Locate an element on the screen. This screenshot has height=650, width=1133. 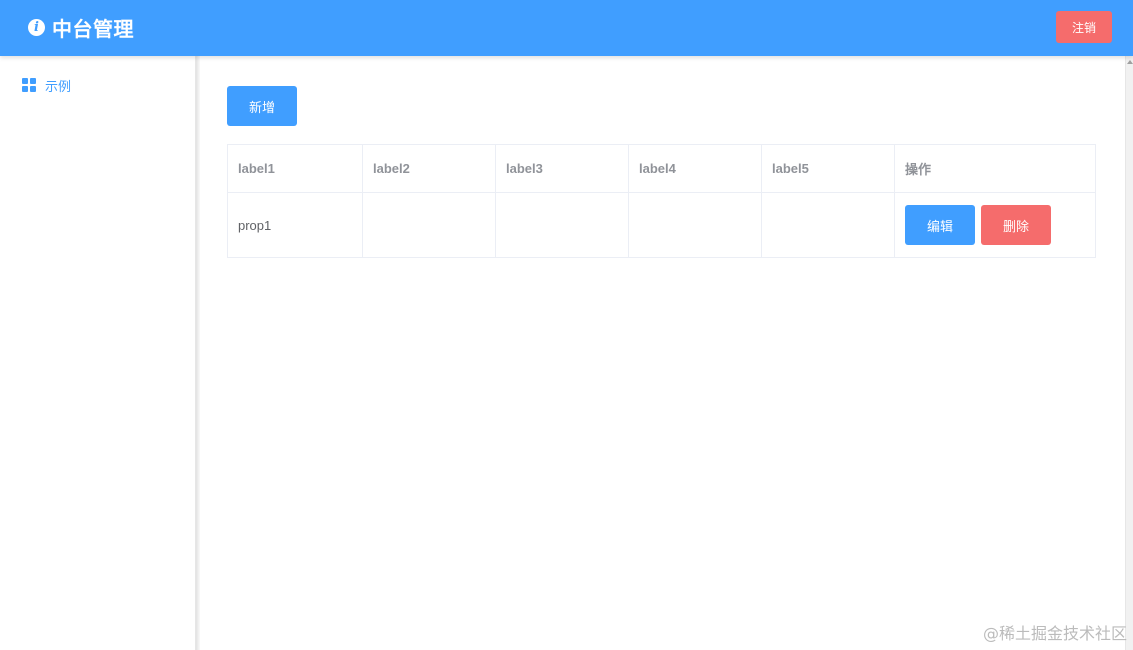
column-header-actions: 操作 is located at coordinates (995, 168).